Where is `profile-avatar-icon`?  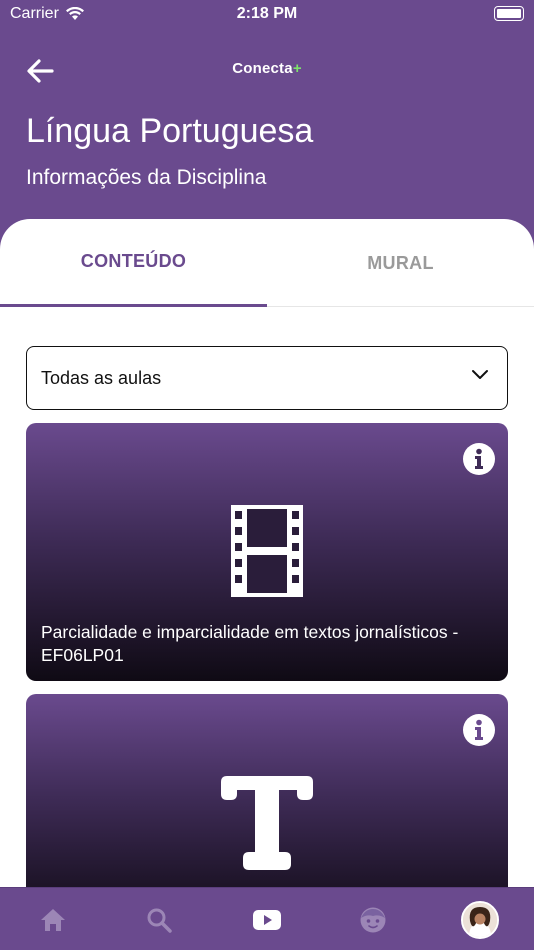
profile-avatar-icon is located at coordinates (480, 920).